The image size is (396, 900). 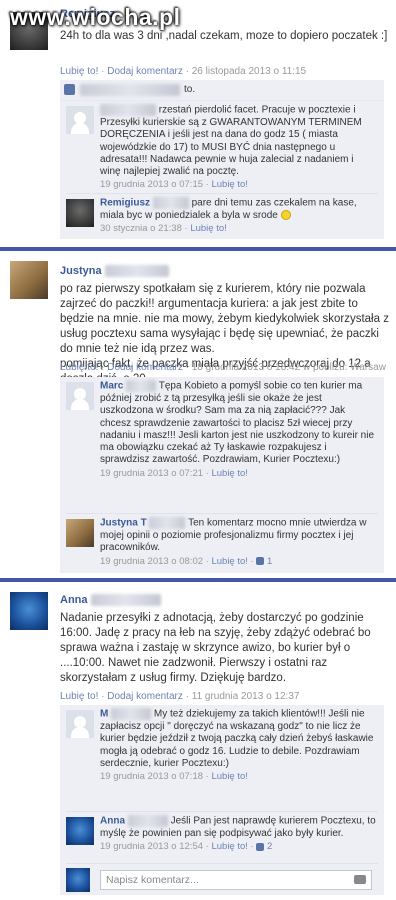 I want to click on like-count: 1, so click(x=269, y=561).